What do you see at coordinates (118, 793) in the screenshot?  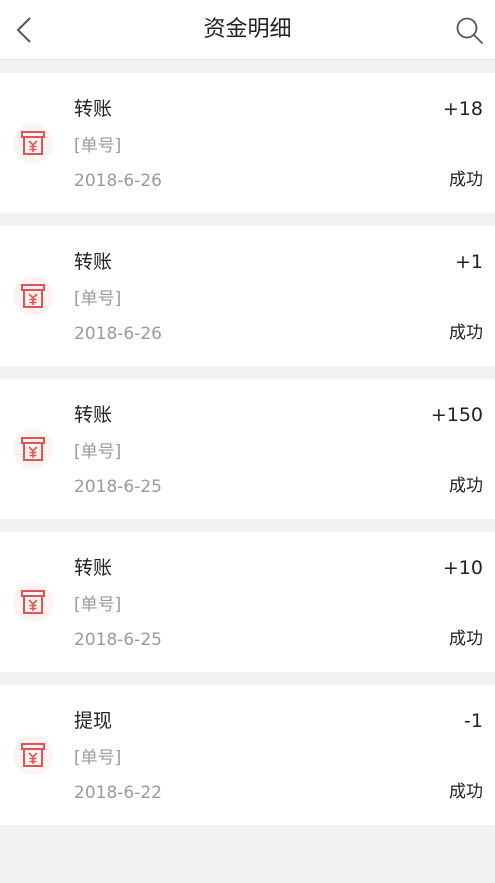 I see `transaction-date: 2018-6-22` at bounding box center [118, 793].